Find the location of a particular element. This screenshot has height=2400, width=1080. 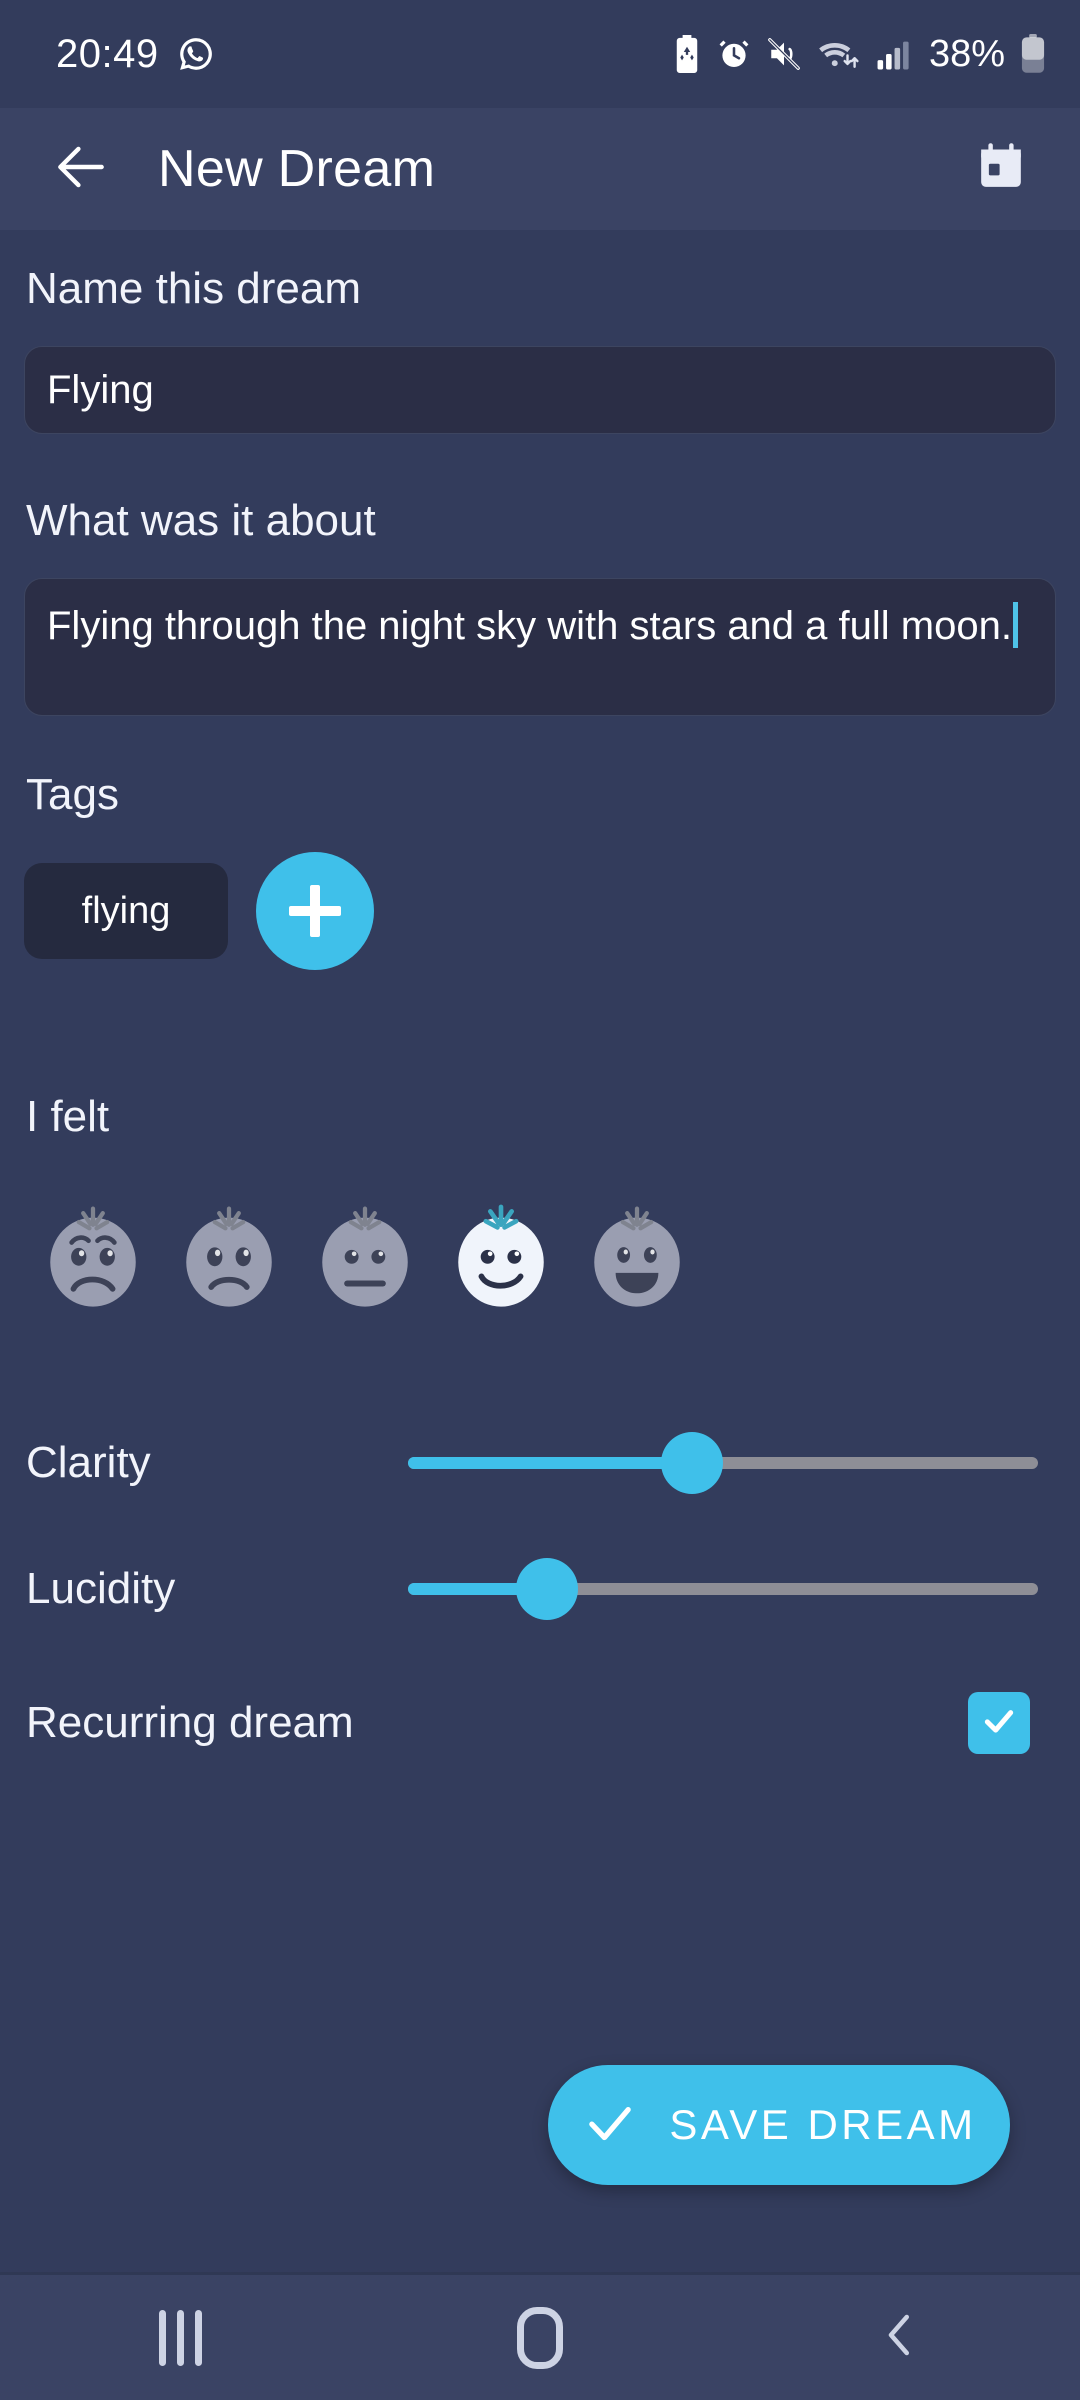

lucidity-slider is located at coordinates (732, 1589).